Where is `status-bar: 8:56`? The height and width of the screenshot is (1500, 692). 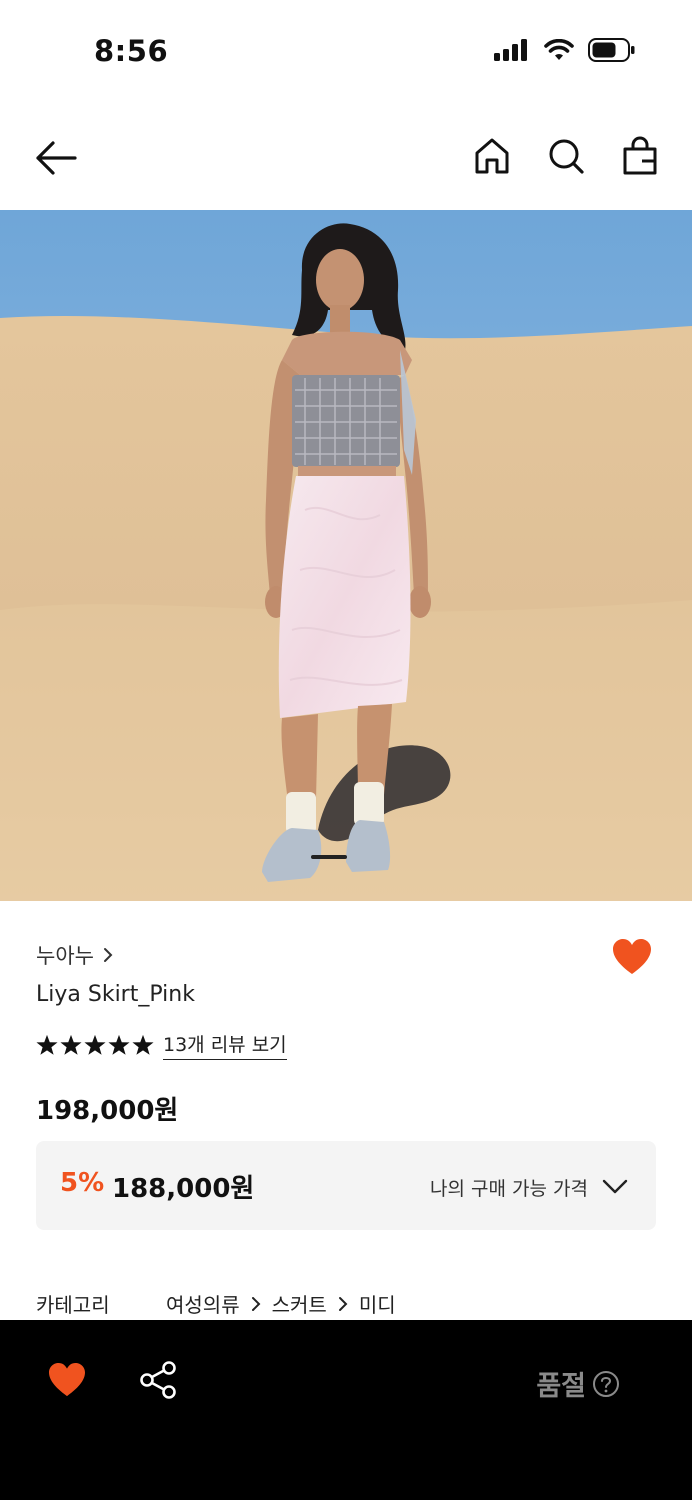
status-bar: 8:56 is located at coordinates (346, 52).